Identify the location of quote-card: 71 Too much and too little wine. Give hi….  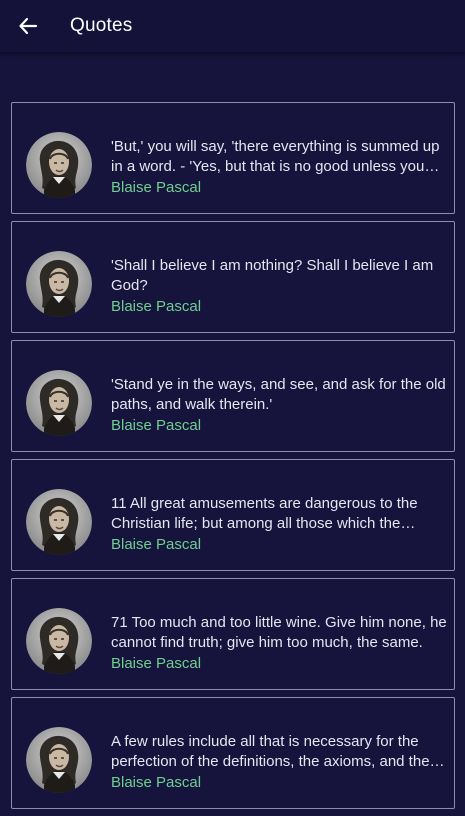
(233, 634).